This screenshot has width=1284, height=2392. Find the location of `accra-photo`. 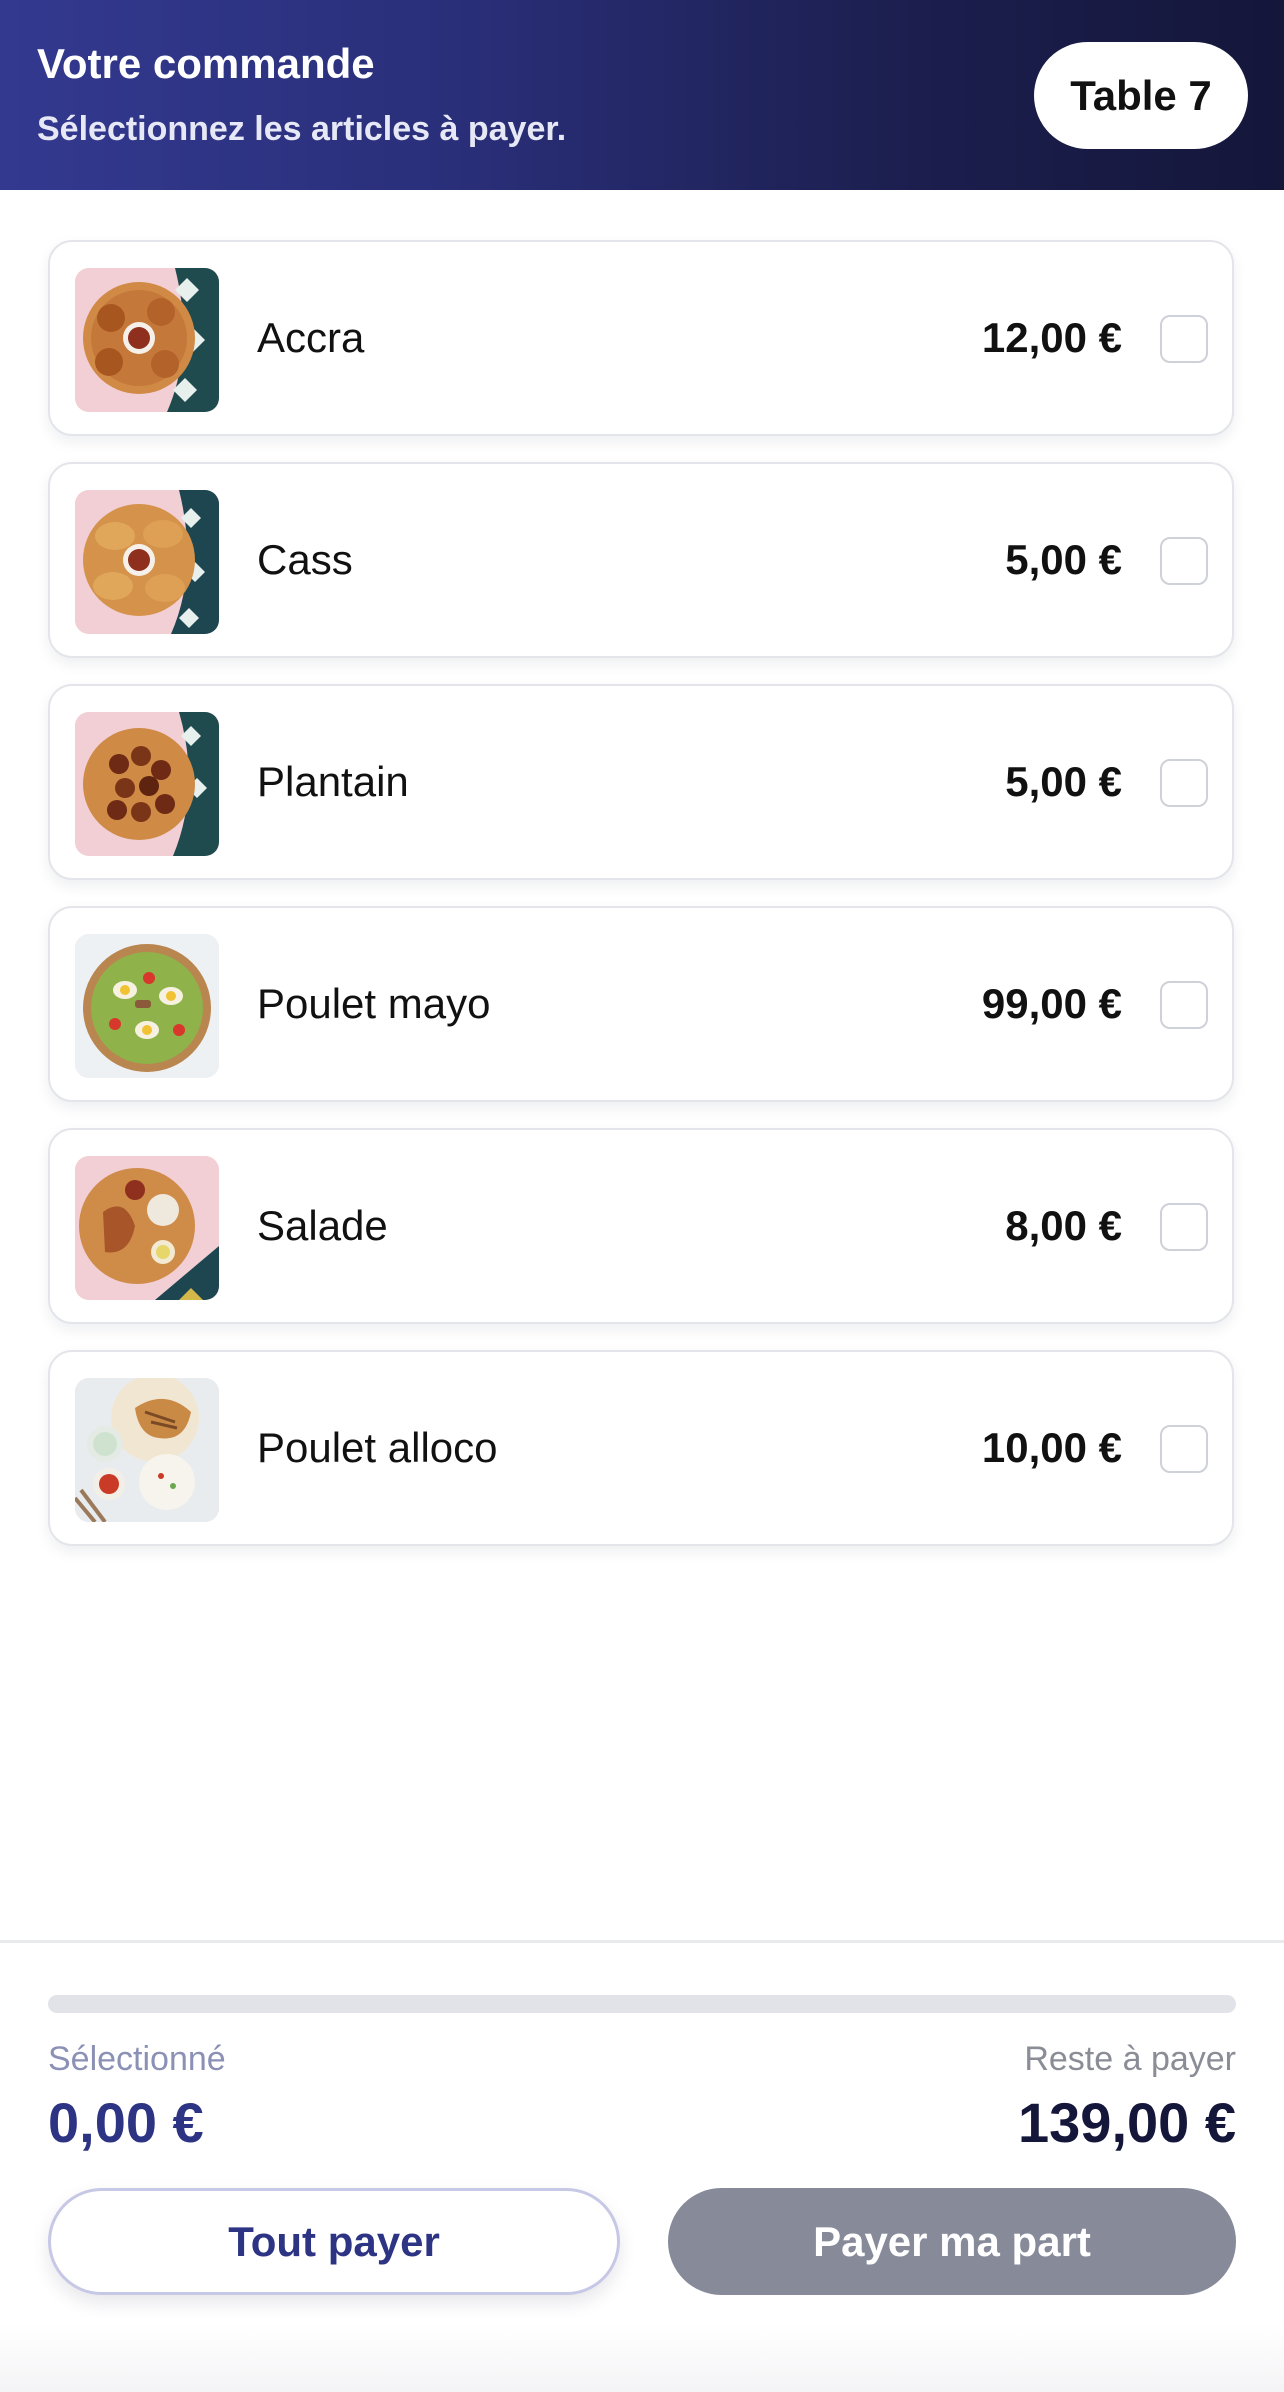

accra-photo is located at coordinates (147, 340).